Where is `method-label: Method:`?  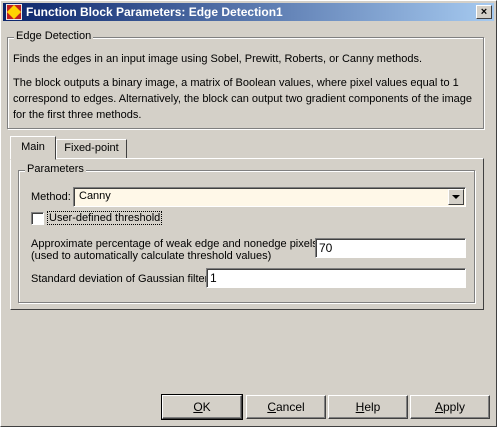
method-label: Method: is located at coordinates (51, 197).